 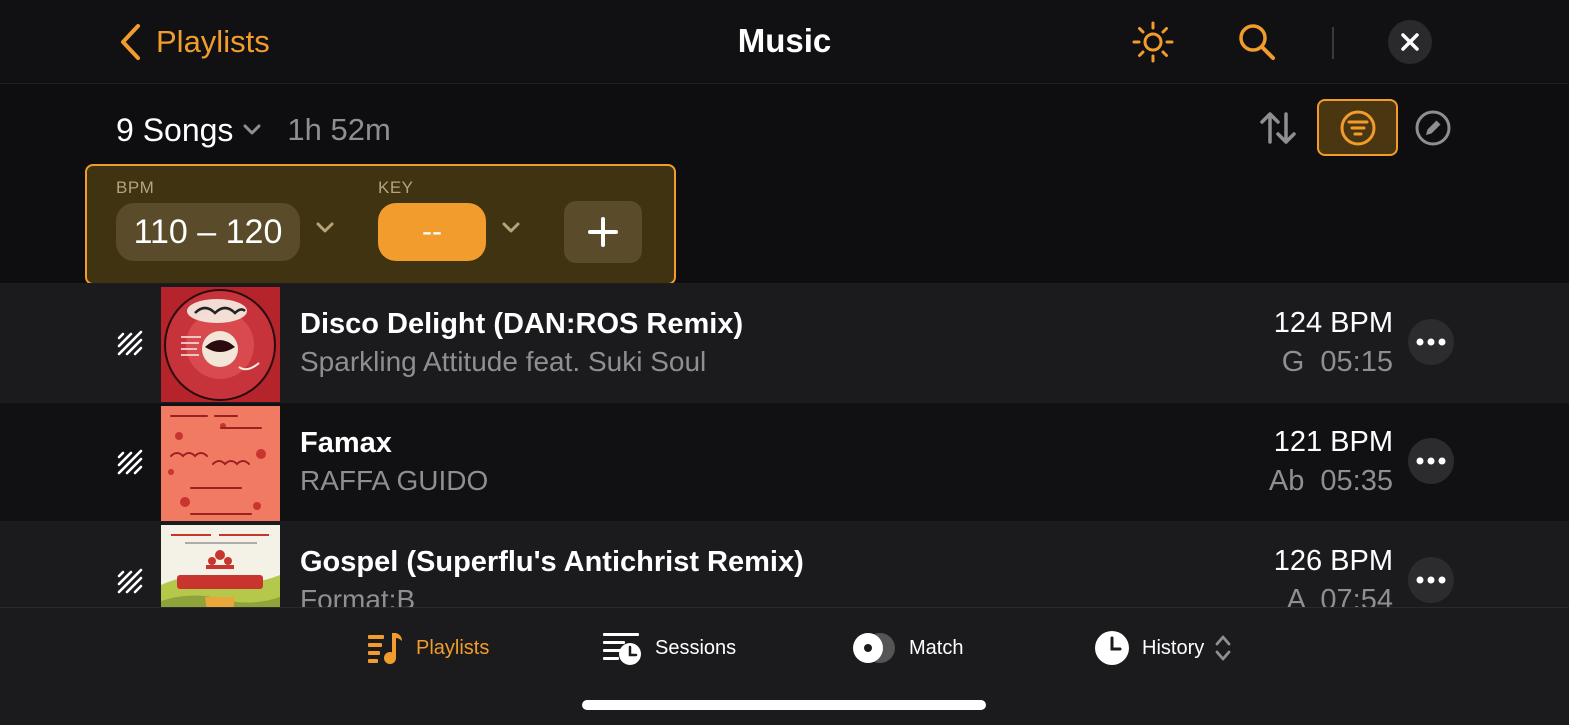 I want to click on song-key-length: G 05:15, so click(x=1337, y=362).